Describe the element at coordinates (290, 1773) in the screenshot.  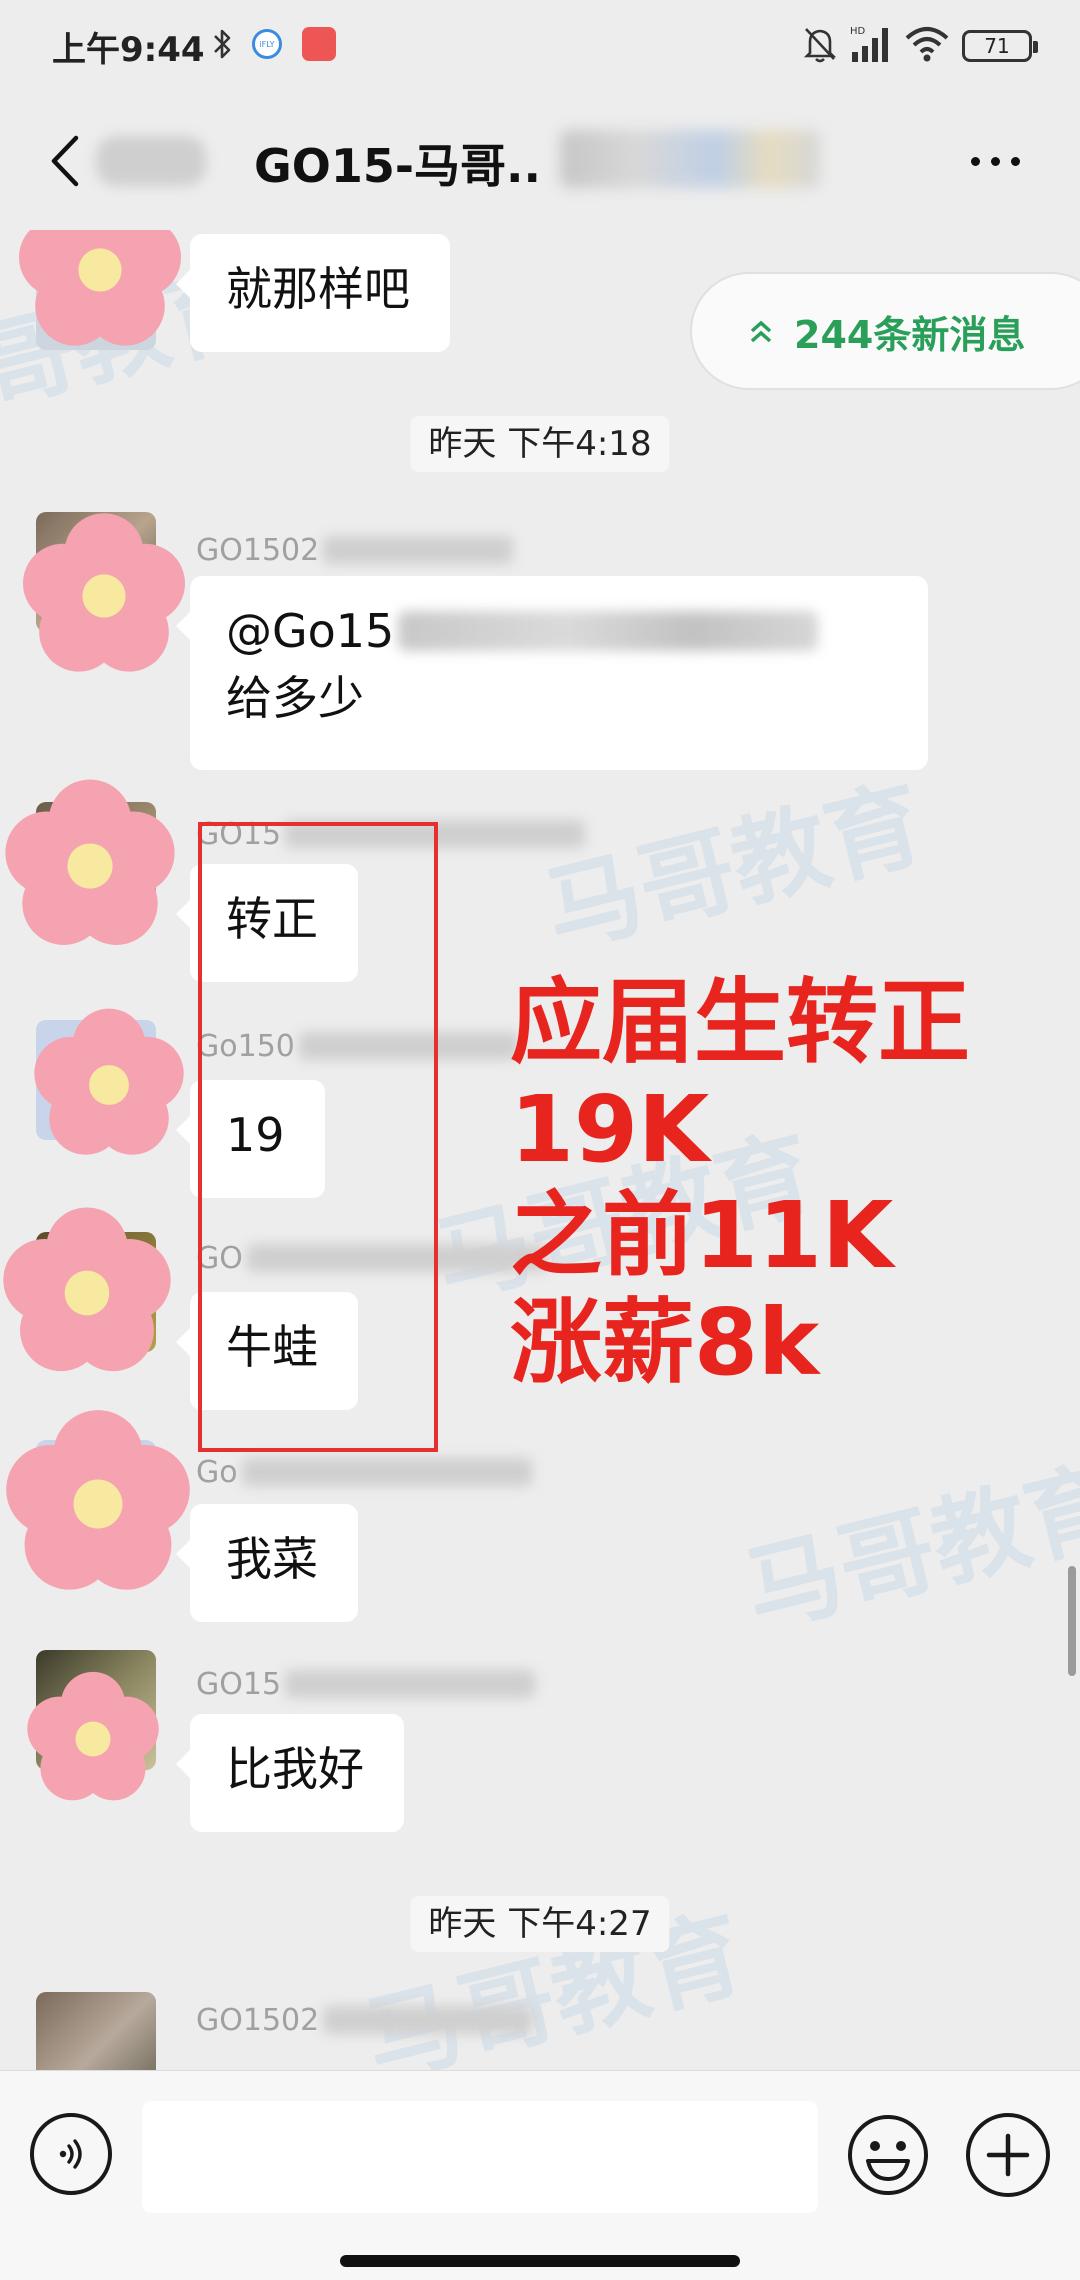
I see `message-bubble: 比我好` at that location.